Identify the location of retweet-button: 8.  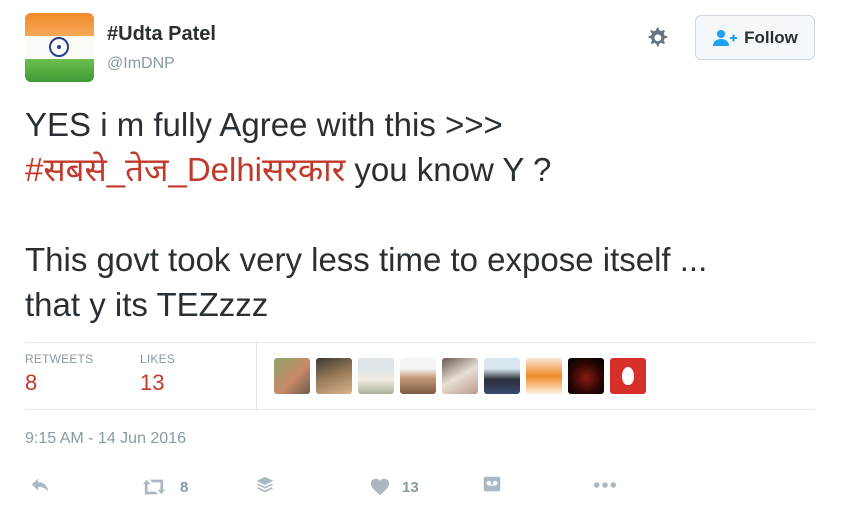
(163, 487).